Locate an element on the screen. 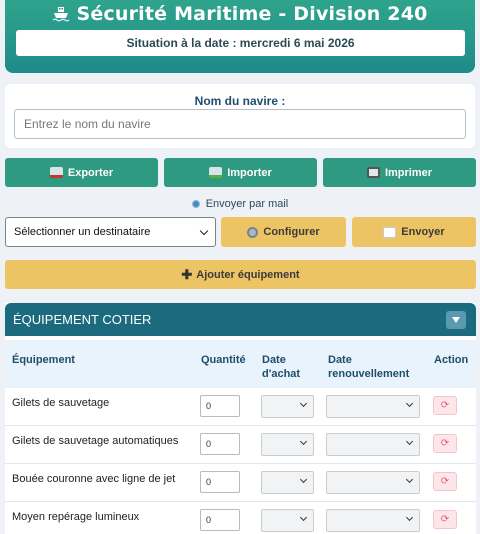  add-equipment-label: Ajouter équipement is located at coordinates (248, 274).